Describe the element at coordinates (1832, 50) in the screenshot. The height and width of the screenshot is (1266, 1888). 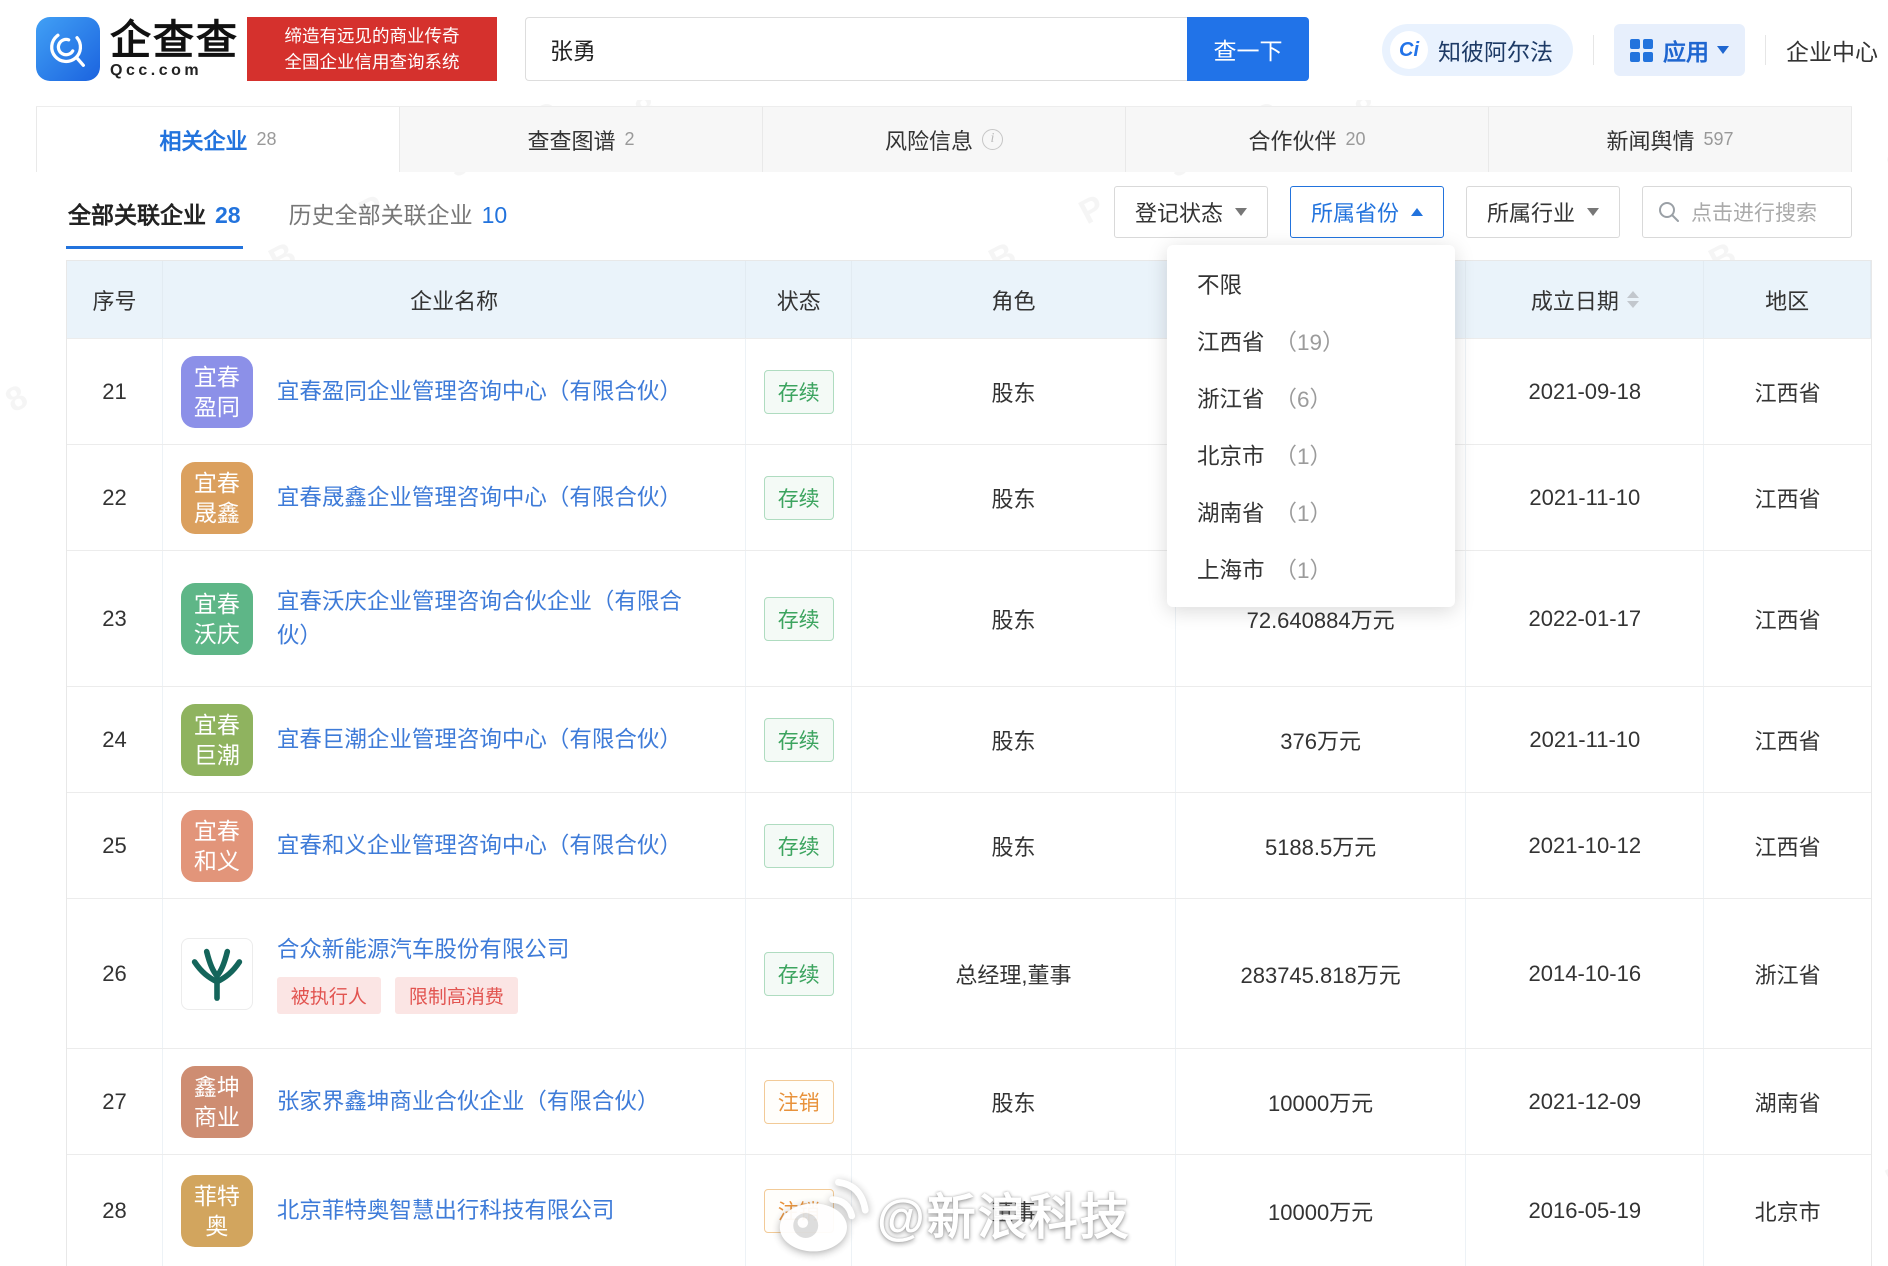
I see `enterprise-center-link: 企业中心` at that location.